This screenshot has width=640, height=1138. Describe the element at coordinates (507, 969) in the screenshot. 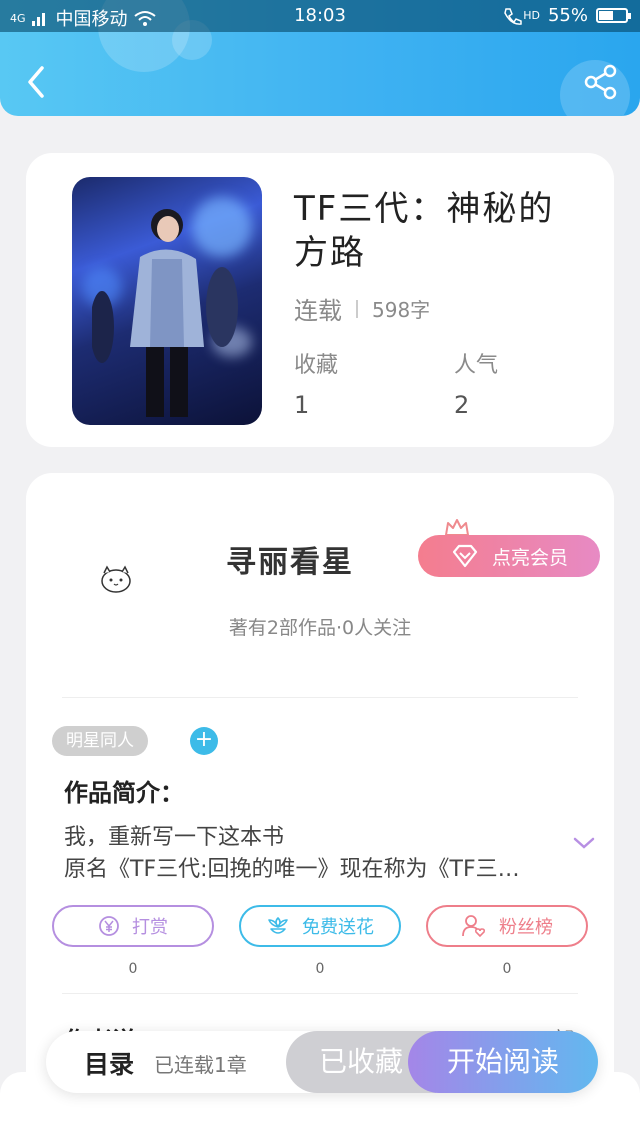

I see `fan-count: 0` at that location.